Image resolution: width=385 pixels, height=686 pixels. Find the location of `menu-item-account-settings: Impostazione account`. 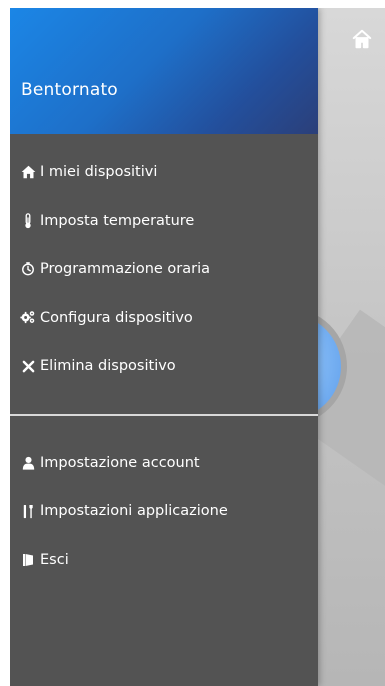

menu-item-account-settings: Impostazione account is located at coordinates (164, 463).